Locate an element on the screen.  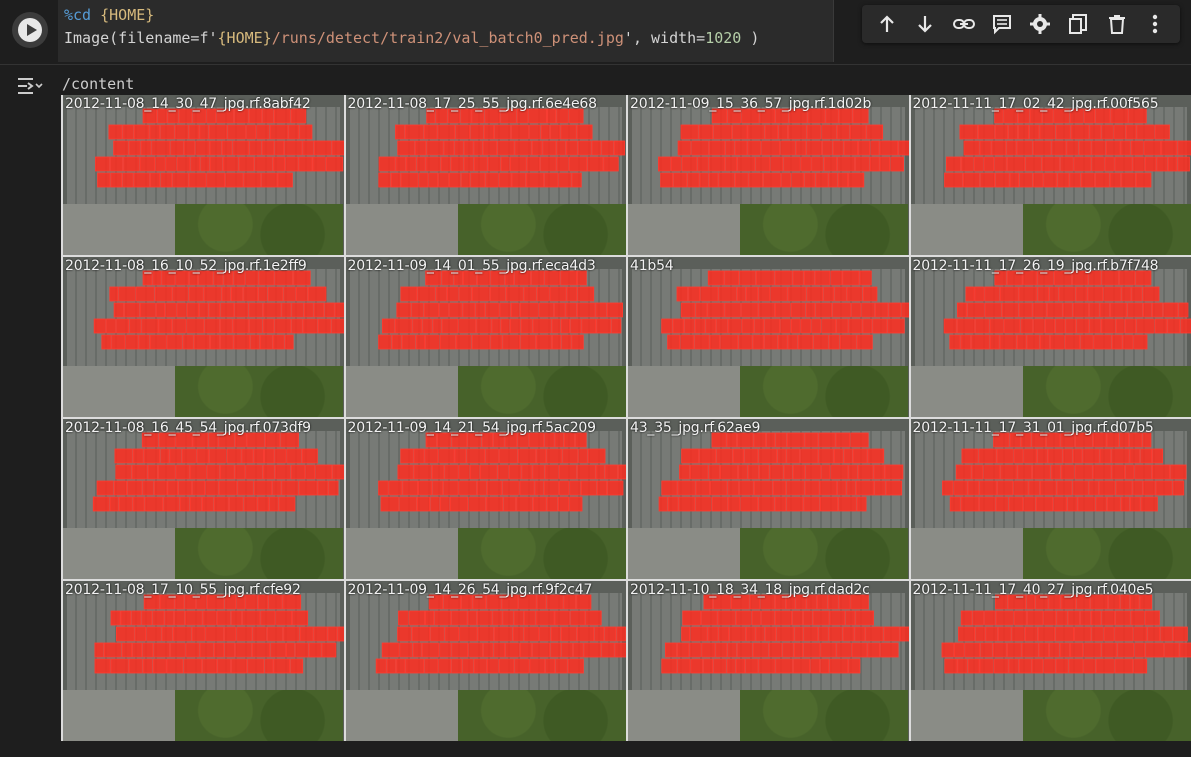
run-cell-button is located at coordinates (30, 30).